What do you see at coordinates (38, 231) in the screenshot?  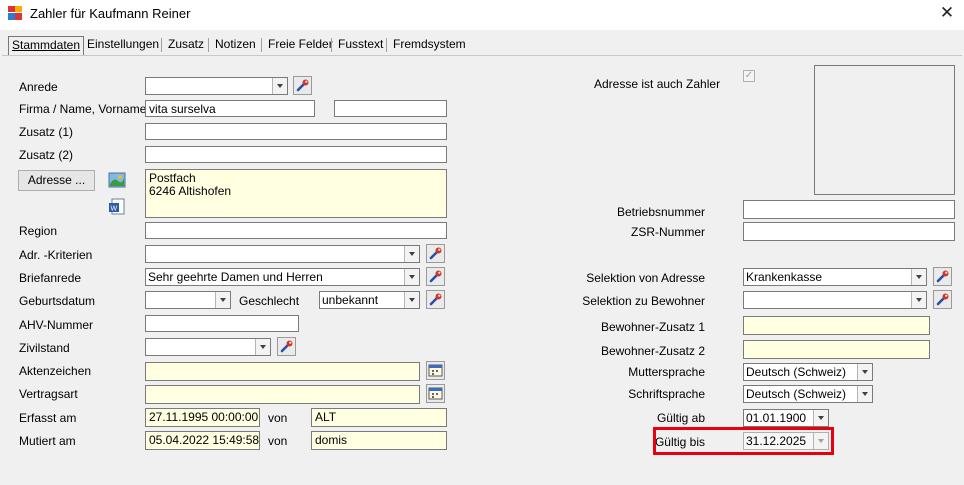 I see `region-label: Region` at bounding box center [38, 231].